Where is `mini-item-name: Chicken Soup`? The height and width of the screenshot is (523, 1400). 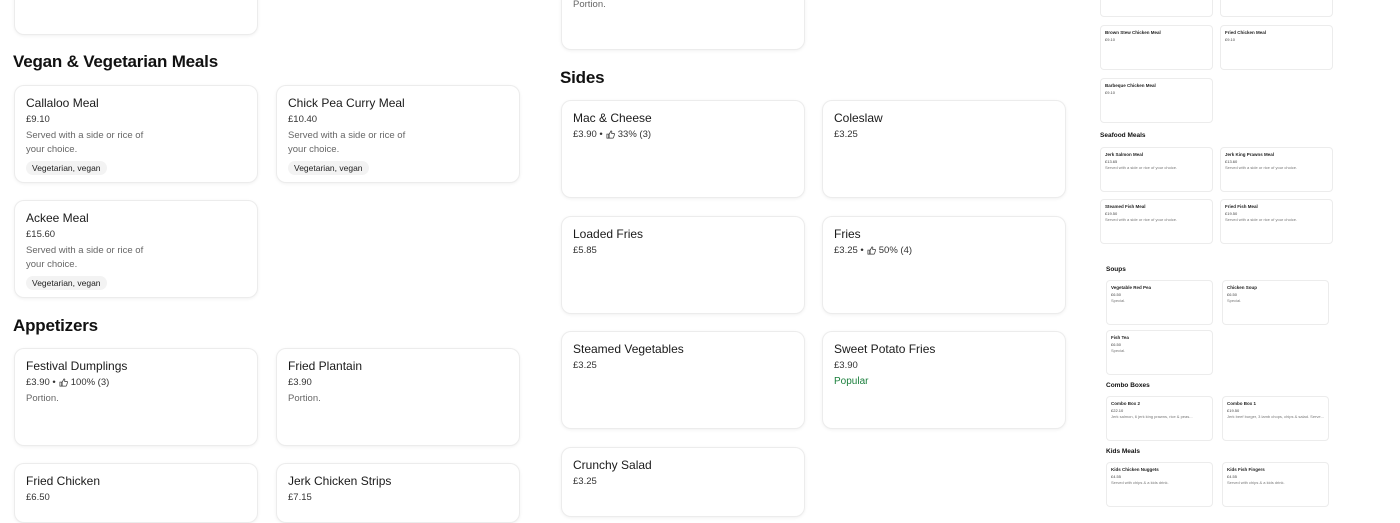
mini-item-name: Chicken Soup is located at coordinates (1242, 287).